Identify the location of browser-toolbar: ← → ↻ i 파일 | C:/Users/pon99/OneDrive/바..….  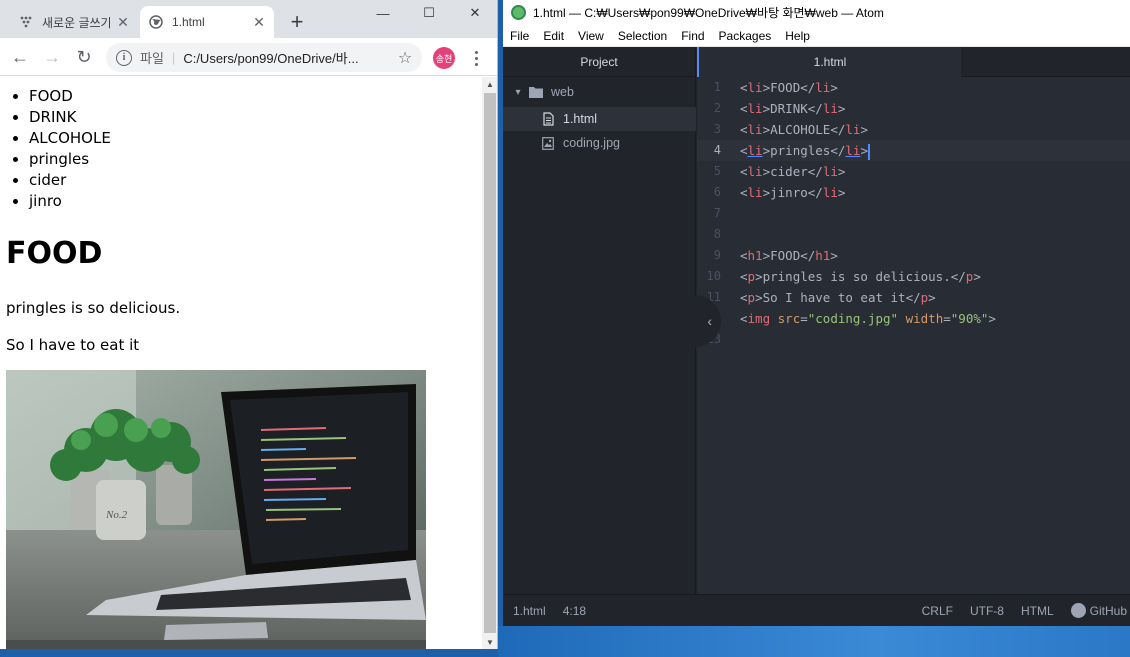
(248, 57).